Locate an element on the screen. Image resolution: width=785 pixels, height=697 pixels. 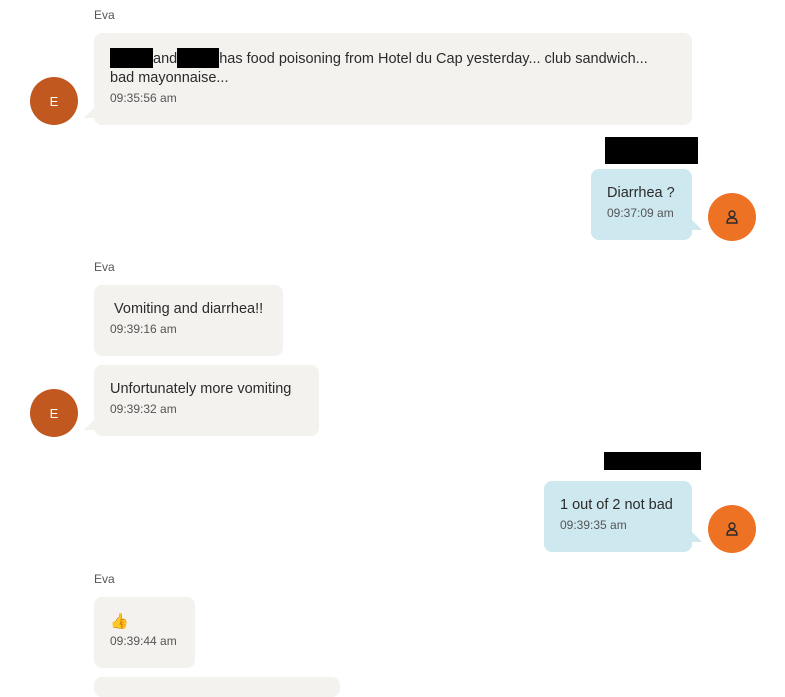
message-text: Diarrhea ? is located at coordinates (641, 193).